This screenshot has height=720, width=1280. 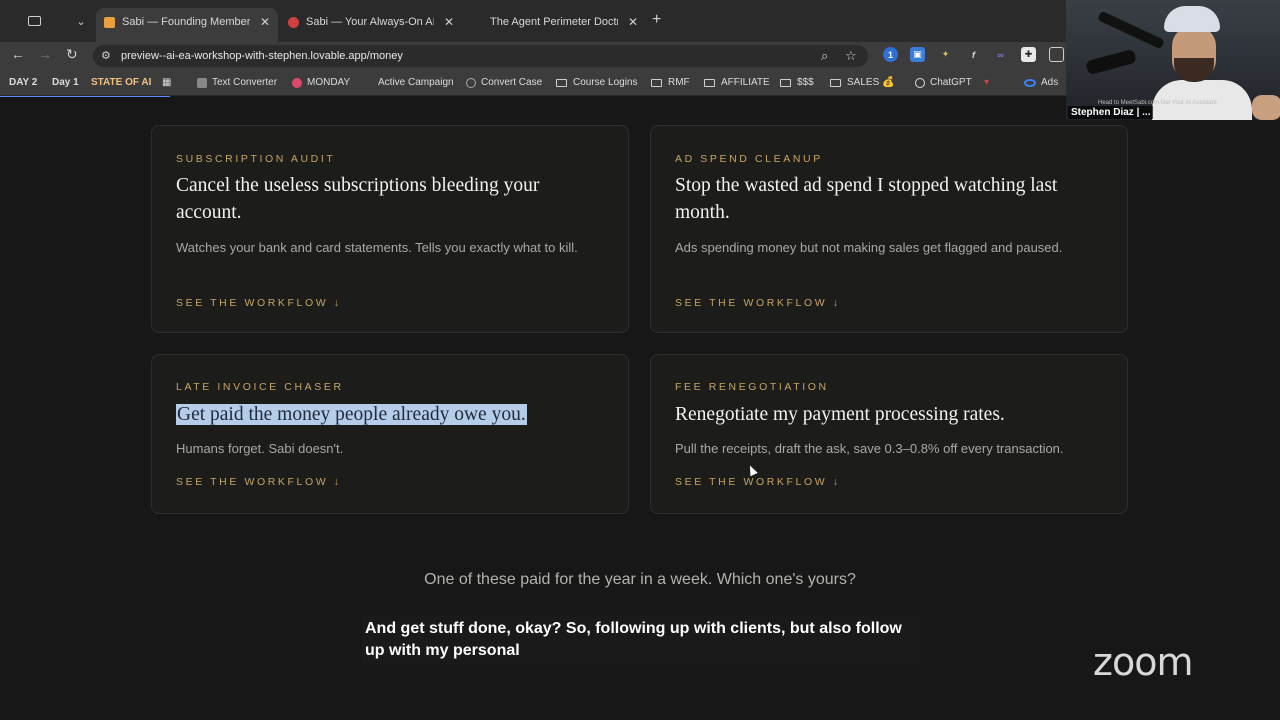 I want to click on card-headline: Renegotiate my payment processing rates., so click(x=840, y=414).